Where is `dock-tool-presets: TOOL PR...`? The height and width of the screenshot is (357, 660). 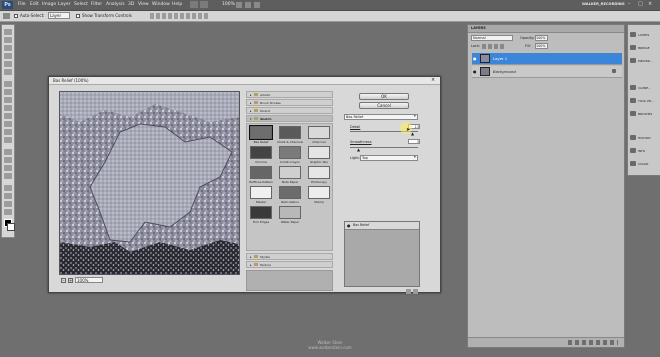
dock-tool-presets: TOOL PR... is located at coordinates (644, 101).